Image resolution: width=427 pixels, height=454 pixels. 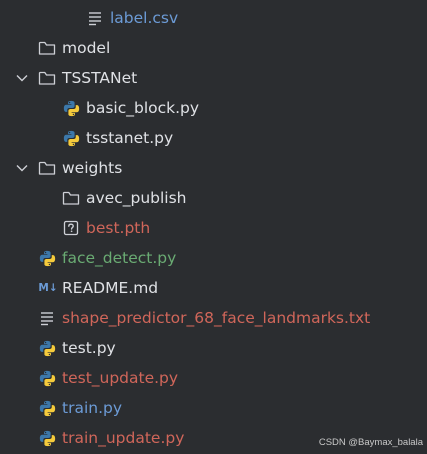 I want to click on tree-item-label: model, so click(x=86, y=48).